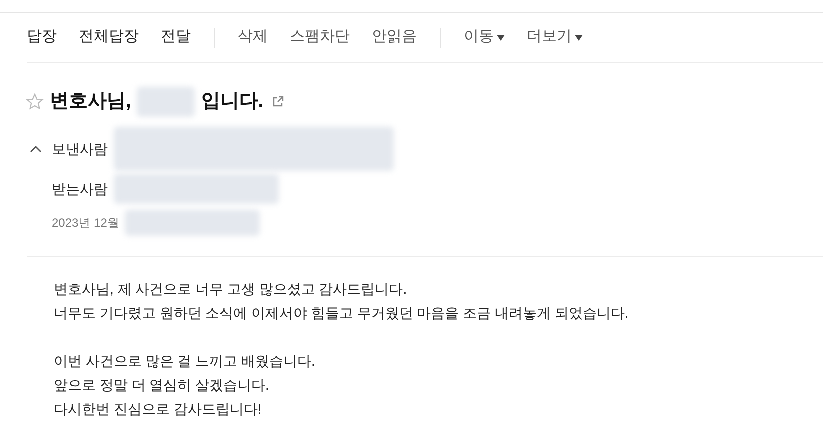  Describe the element at coordinates (394, 37) in the screenshot. I see `toolbar-button: 안읽음` at that location.